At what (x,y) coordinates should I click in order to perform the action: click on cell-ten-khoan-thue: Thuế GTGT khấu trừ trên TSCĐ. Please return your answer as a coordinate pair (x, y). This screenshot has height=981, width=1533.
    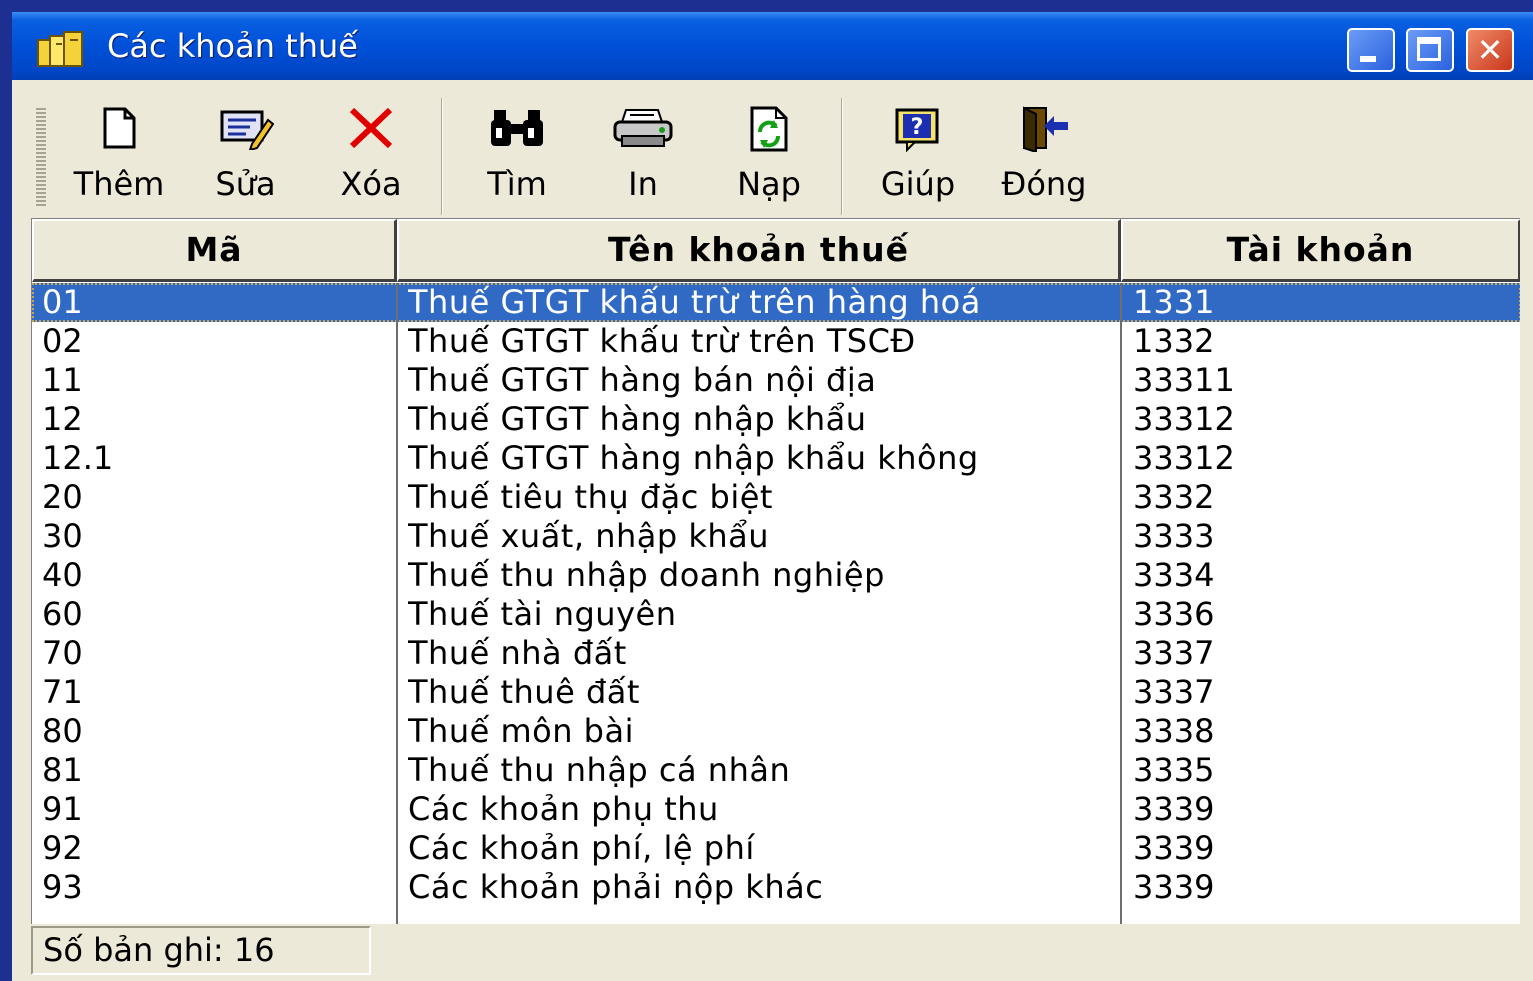
    Looking at the image, I should click on (662, 341).